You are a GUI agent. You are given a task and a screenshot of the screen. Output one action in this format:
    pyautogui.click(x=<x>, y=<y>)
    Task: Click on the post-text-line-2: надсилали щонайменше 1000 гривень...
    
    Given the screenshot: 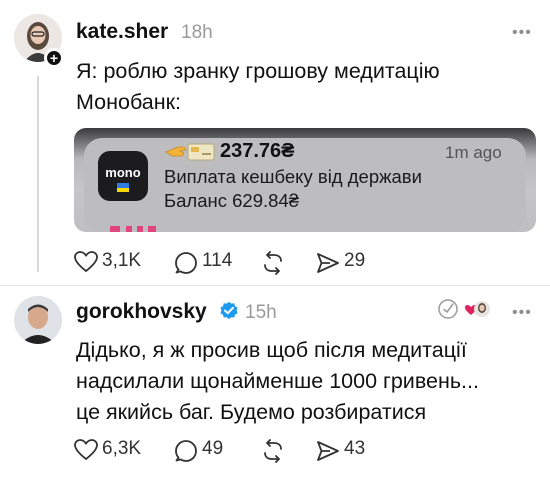 What is the action you would take?
    pyautogui.click(x=277, y=381)
    